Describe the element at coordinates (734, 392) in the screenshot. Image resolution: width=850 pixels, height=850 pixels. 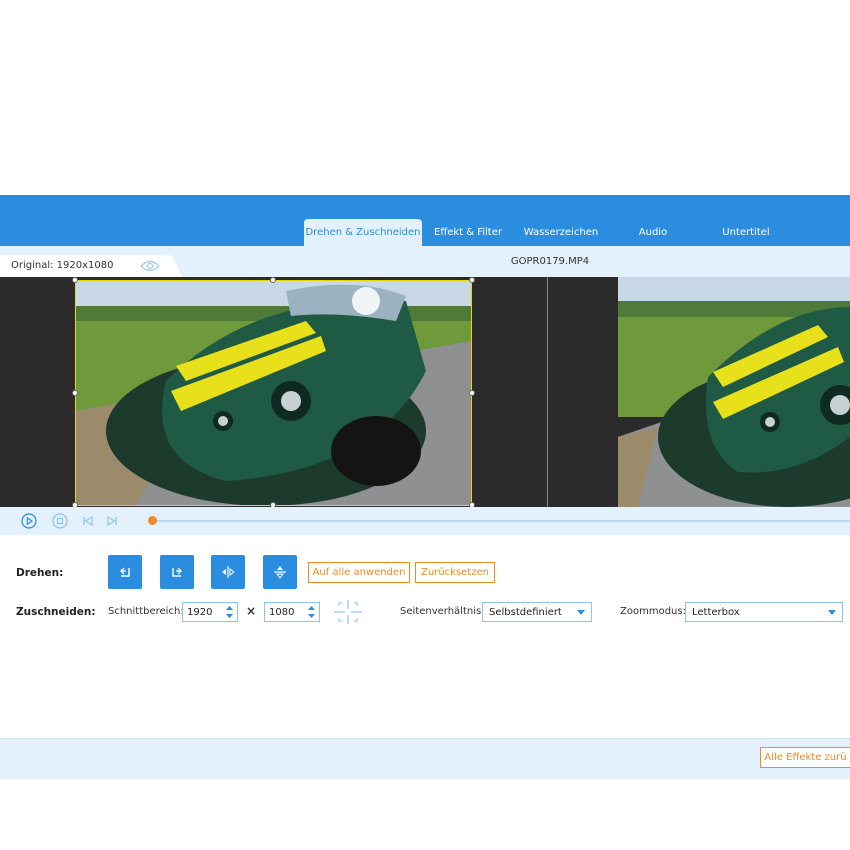
I see `video-frame-output` at that location.